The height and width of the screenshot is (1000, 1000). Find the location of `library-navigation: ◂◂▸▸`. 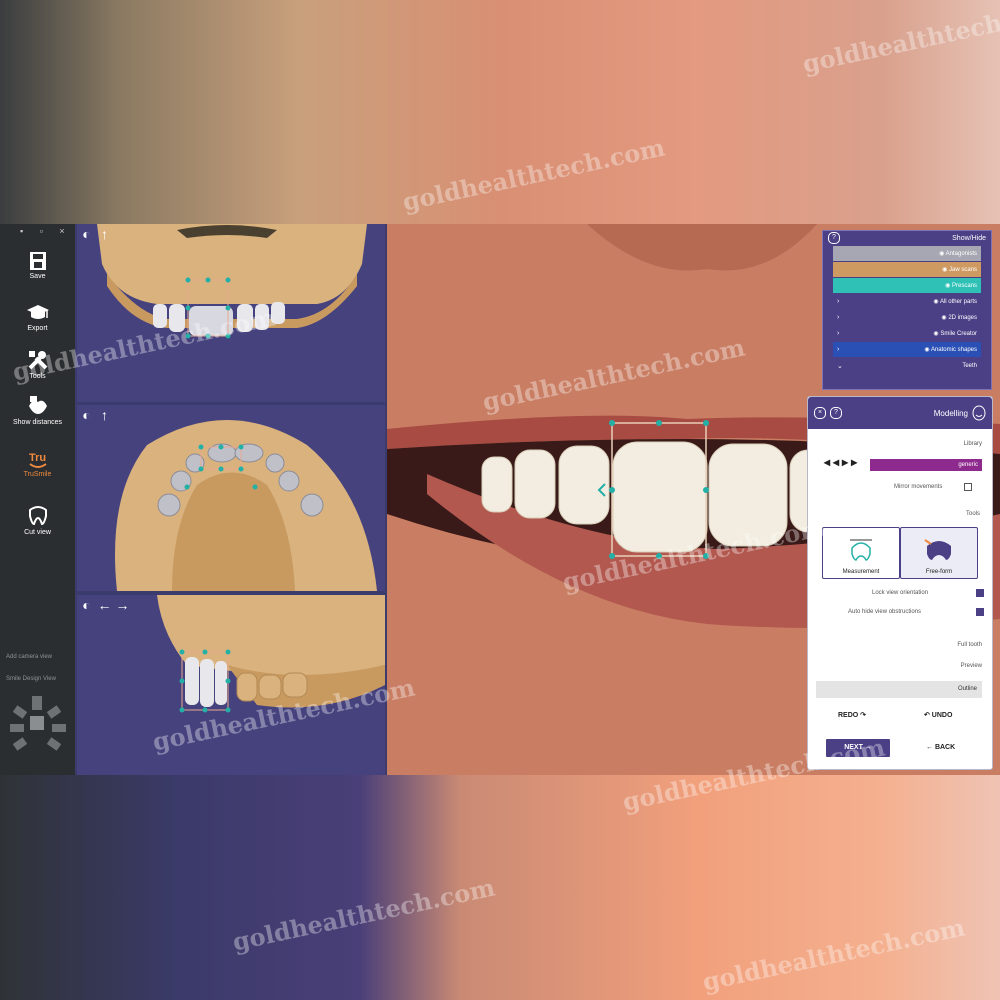

library-navigation: ◂◂▸▸ is located at coordinates (842, 462).